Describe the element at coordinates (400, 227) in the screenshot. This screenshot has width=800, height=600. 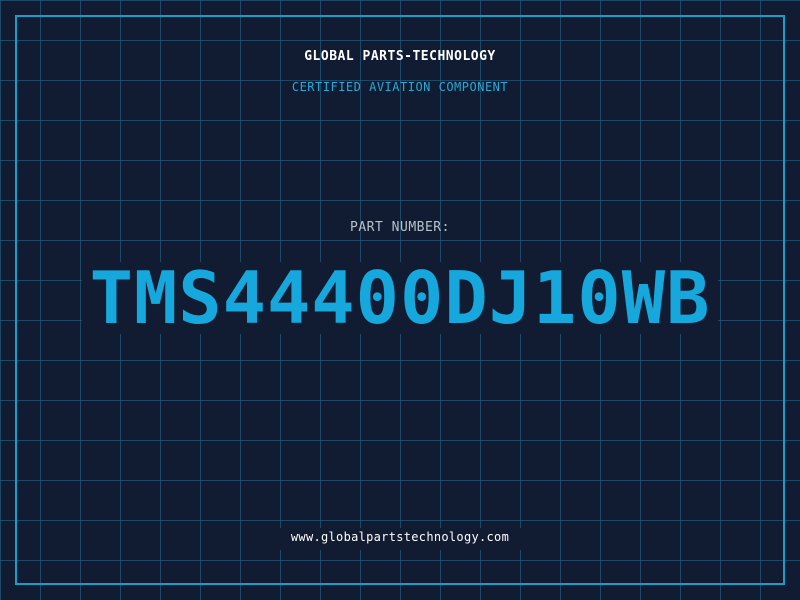
I see `part-number-label: PART NUMBER:` at that location.